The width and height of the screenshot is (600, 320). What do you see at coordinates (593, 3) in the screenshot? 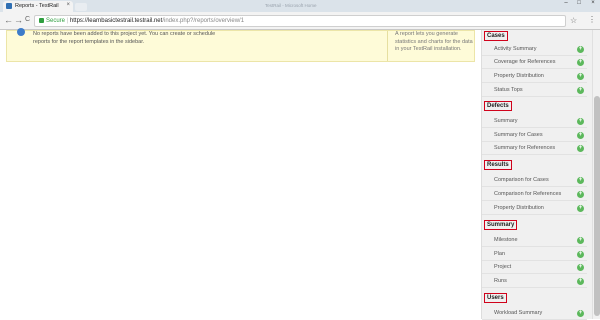
I see `close-window-icon: ×` at bounding box center [593, 3].